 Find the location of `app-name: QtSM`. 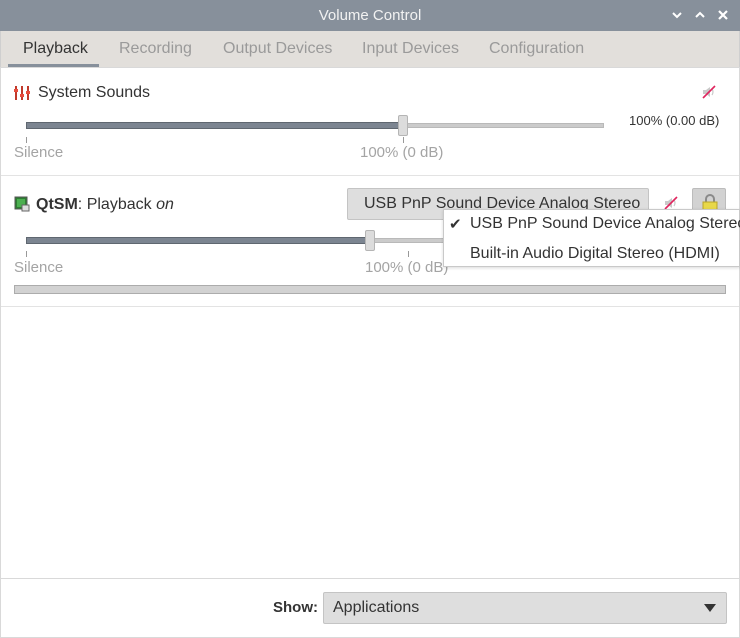

app-name: QtSM is located at coordinates (57, 204).